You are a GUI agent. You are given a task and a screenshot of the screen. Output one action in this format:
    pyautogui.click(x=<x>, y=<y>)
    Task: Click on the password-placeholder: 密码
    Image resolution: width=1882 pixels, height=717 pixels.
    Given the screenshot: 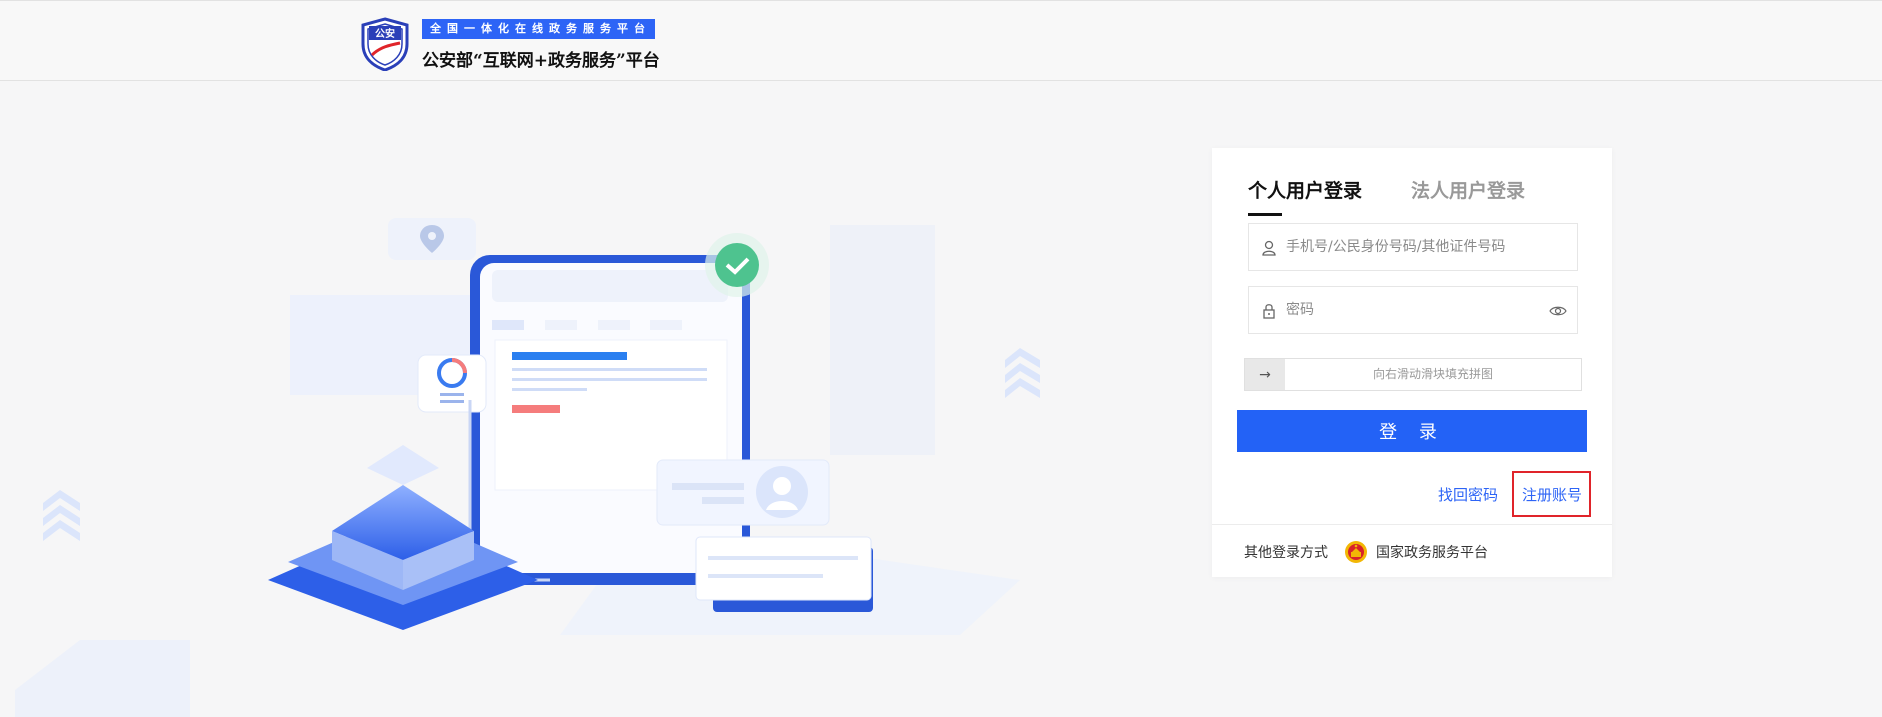 What is the action you would take?
    pyautogui.click(x=1300, y=310)
    